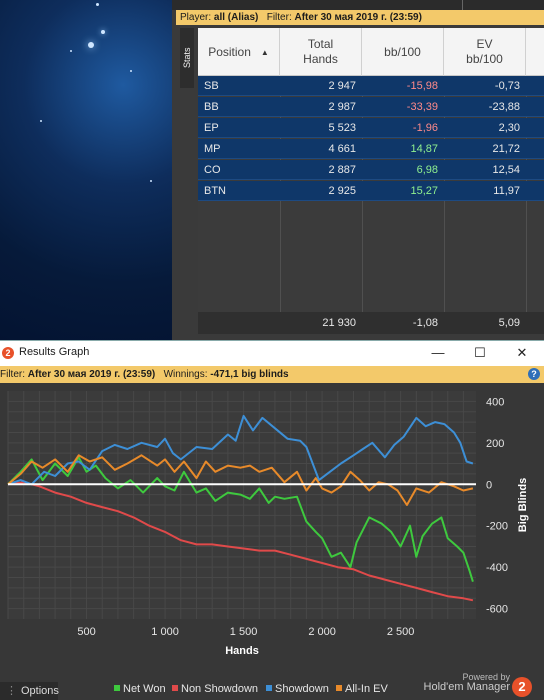  Describe the element at coordinates (425, 323) in the screenshot. I see `total-bb100: -1,08` at that location.